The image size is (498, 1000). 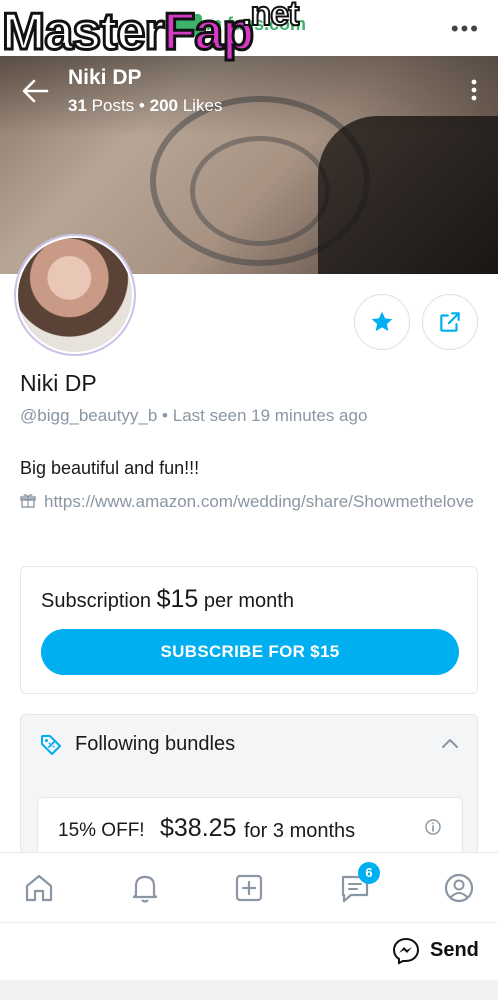 What do you see at coordinates (39, 888) in the screenshot?
I see `home-icon` at bounding box center [39, 888].